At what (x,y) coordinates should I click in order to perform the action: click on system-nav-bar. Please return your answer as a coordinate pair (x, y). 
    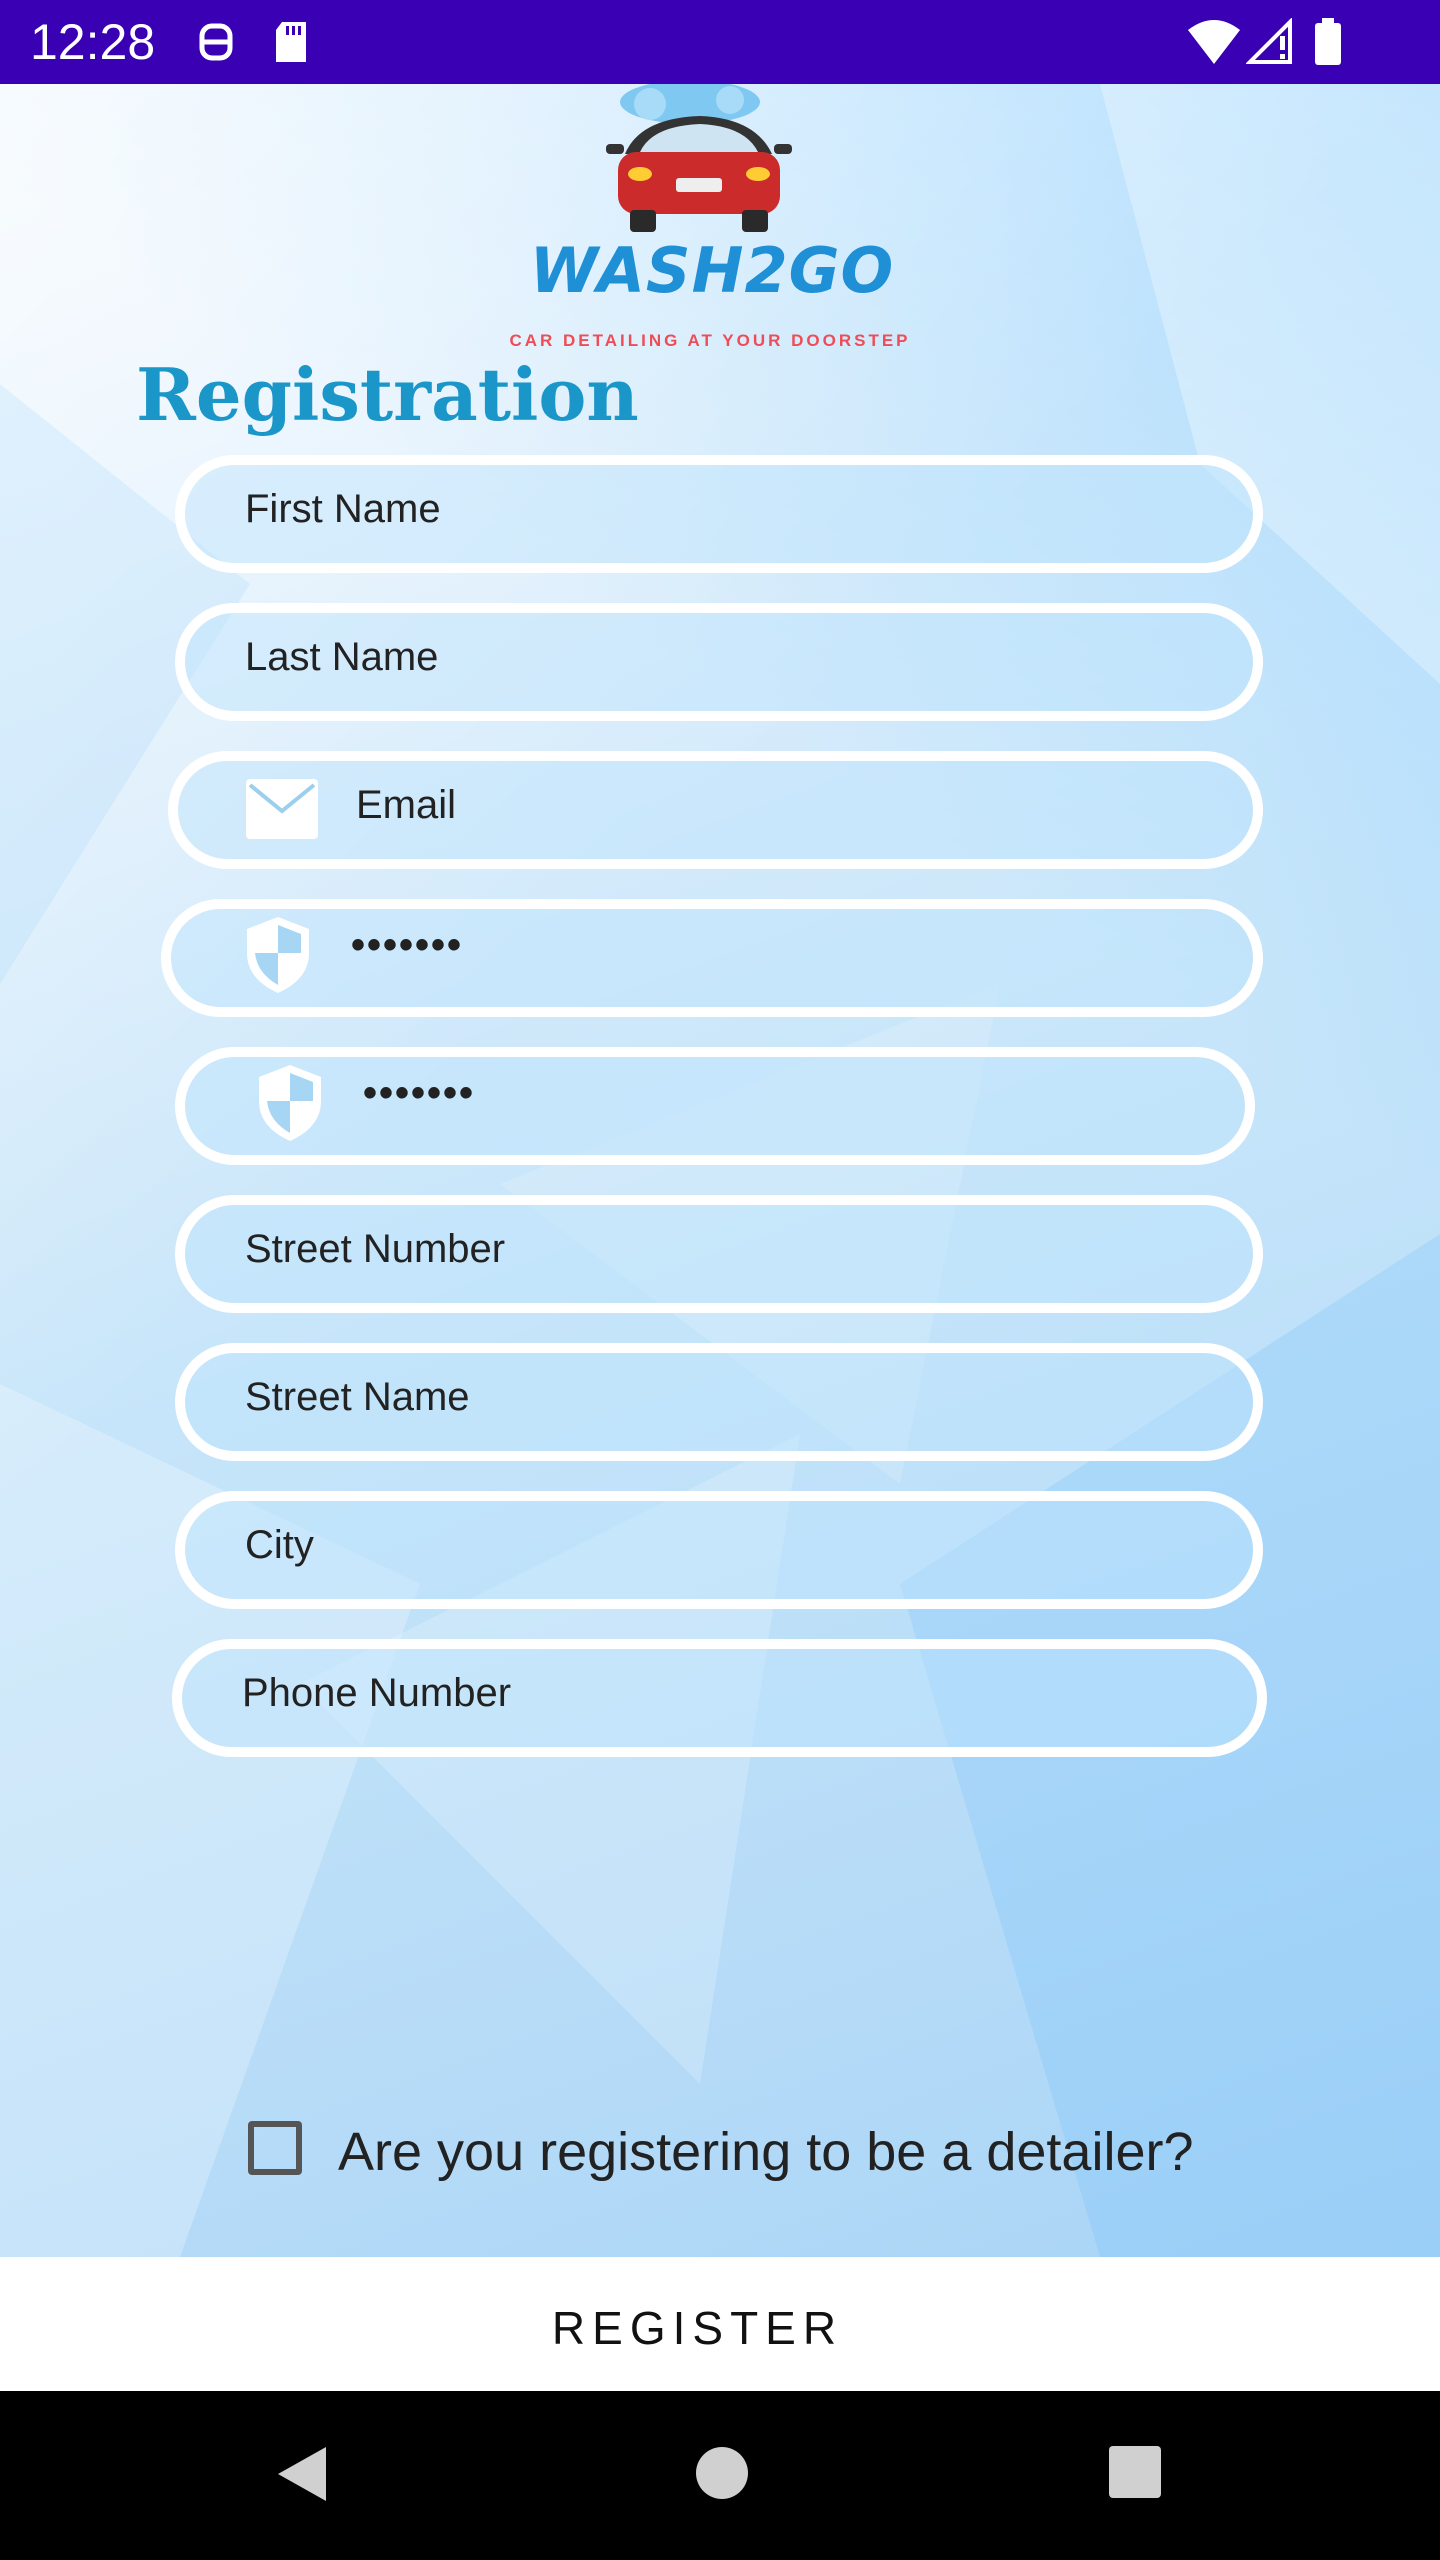
    Looking at the image, I should click on (720, 2475).